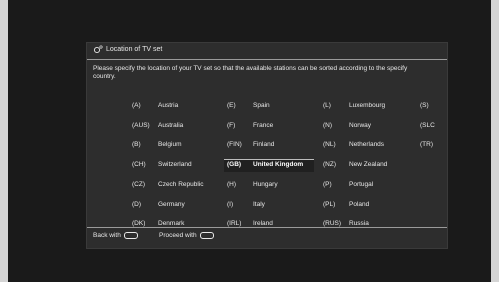 The width and height of the screenshot is (499, 282). What do you see at coordinates (168, 105) in the screenshot?
I see `country-name: Austria` at bounding box center [168, 105].